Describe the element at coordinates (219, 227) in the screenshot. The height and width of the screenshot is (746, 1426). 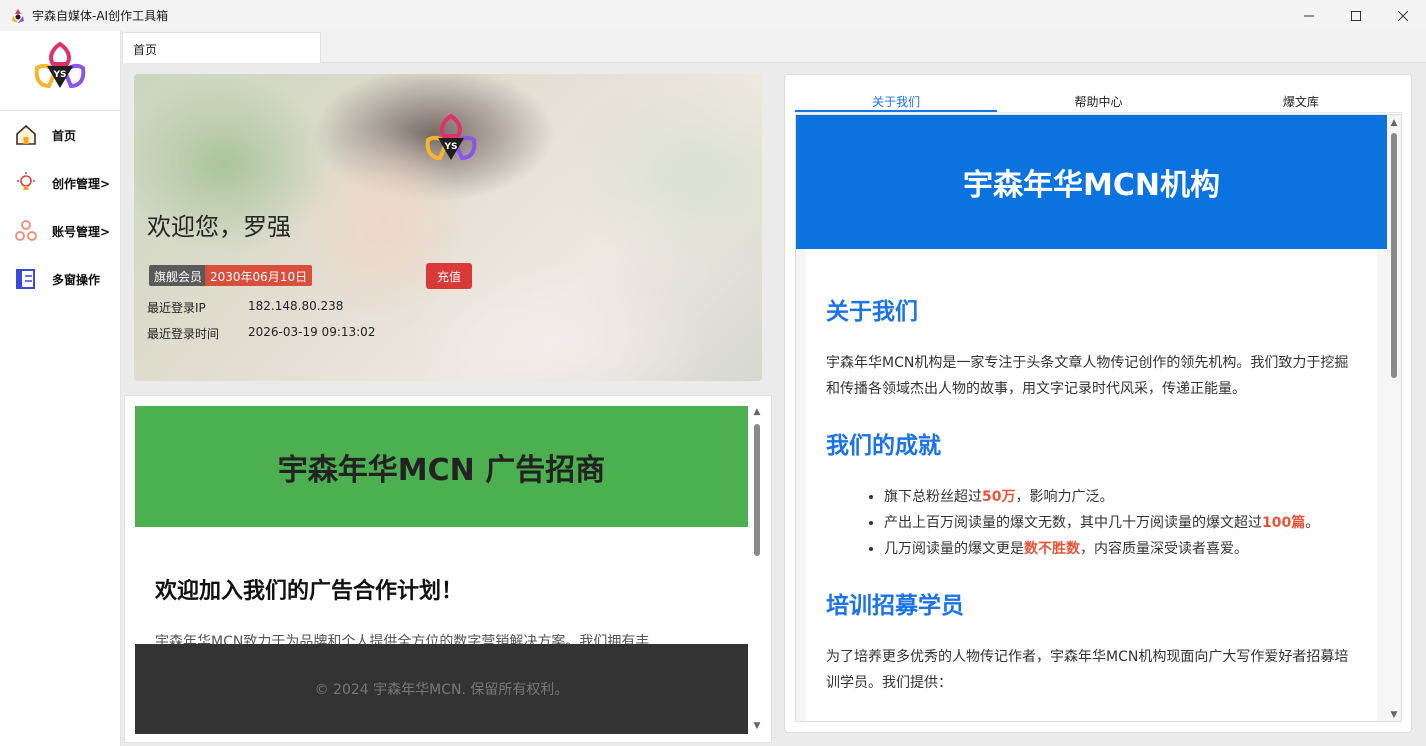
I see `welcome-greeting: 欢迎您，罗强` at that location.